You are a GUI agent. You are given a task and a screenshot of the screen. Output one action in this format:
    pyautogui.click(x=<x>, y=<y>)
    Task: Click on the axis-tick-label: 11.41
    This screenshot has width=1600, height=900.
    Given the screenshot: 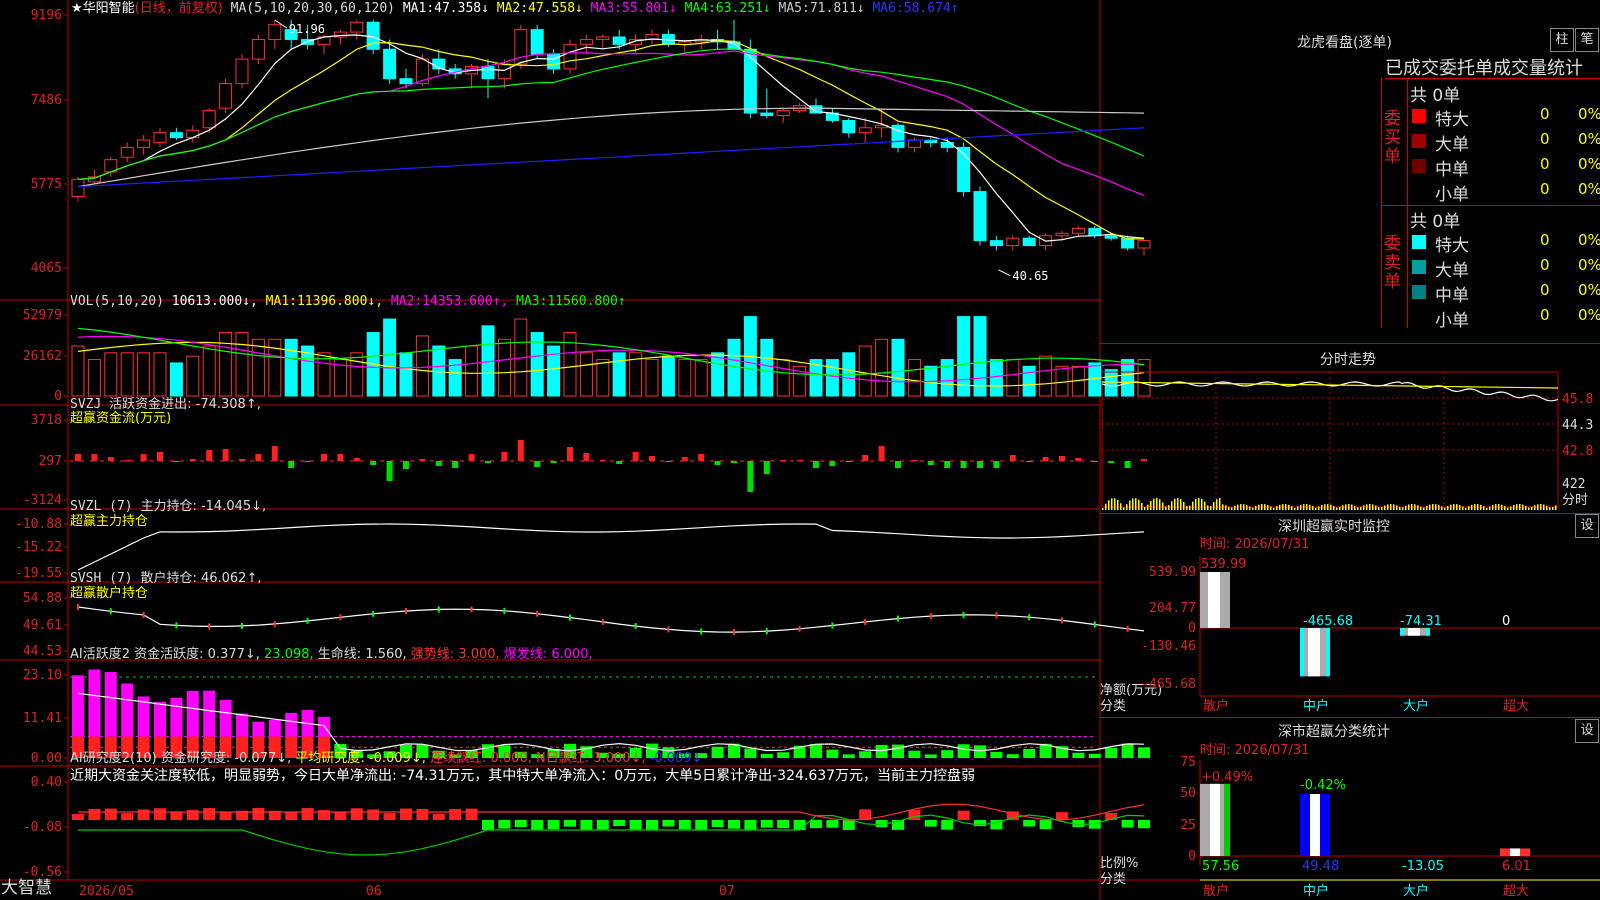 What is the action you would take?
    pyautogui.click(x=42, y=718)
    